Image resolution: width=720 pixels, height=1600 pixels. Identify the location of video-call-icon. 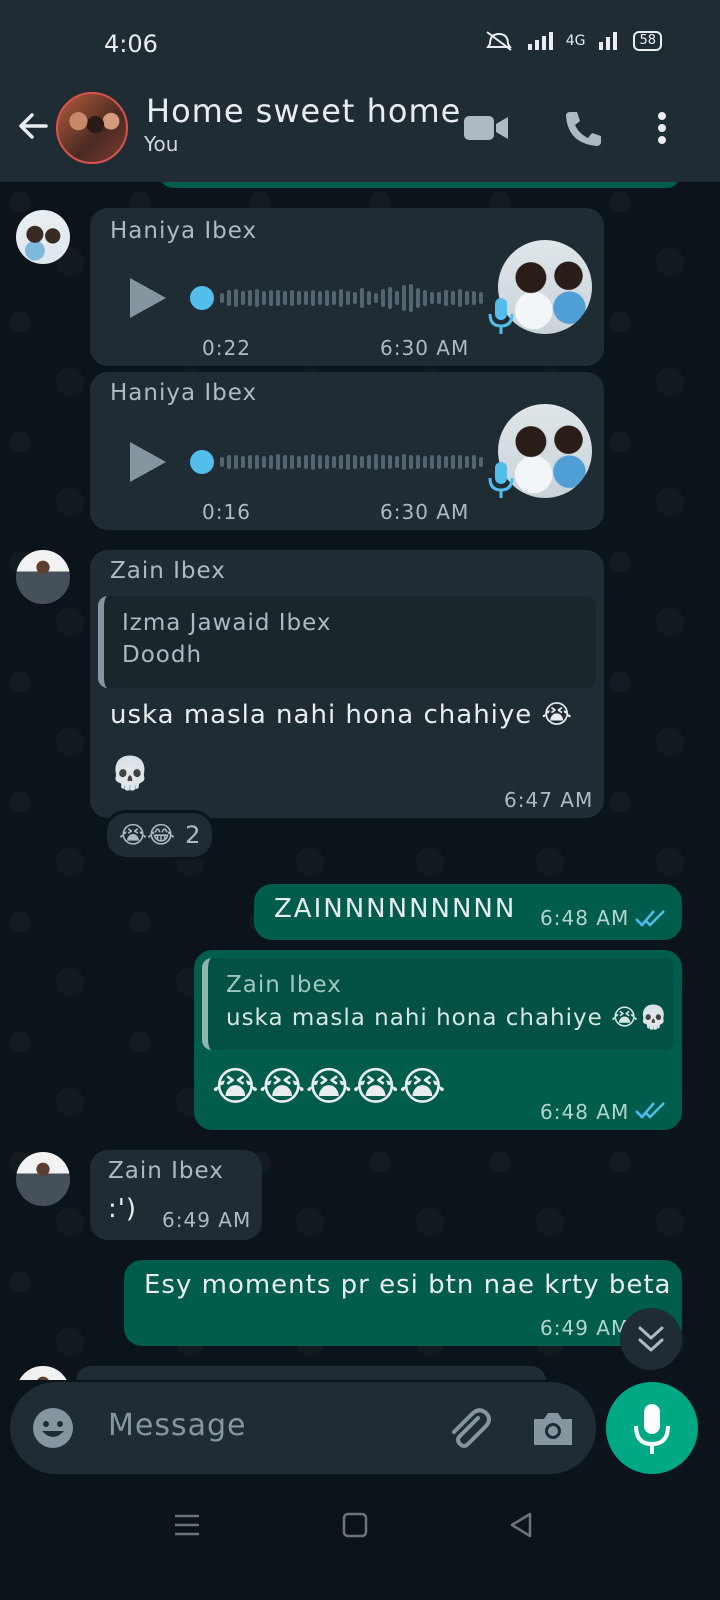
(486, 128).